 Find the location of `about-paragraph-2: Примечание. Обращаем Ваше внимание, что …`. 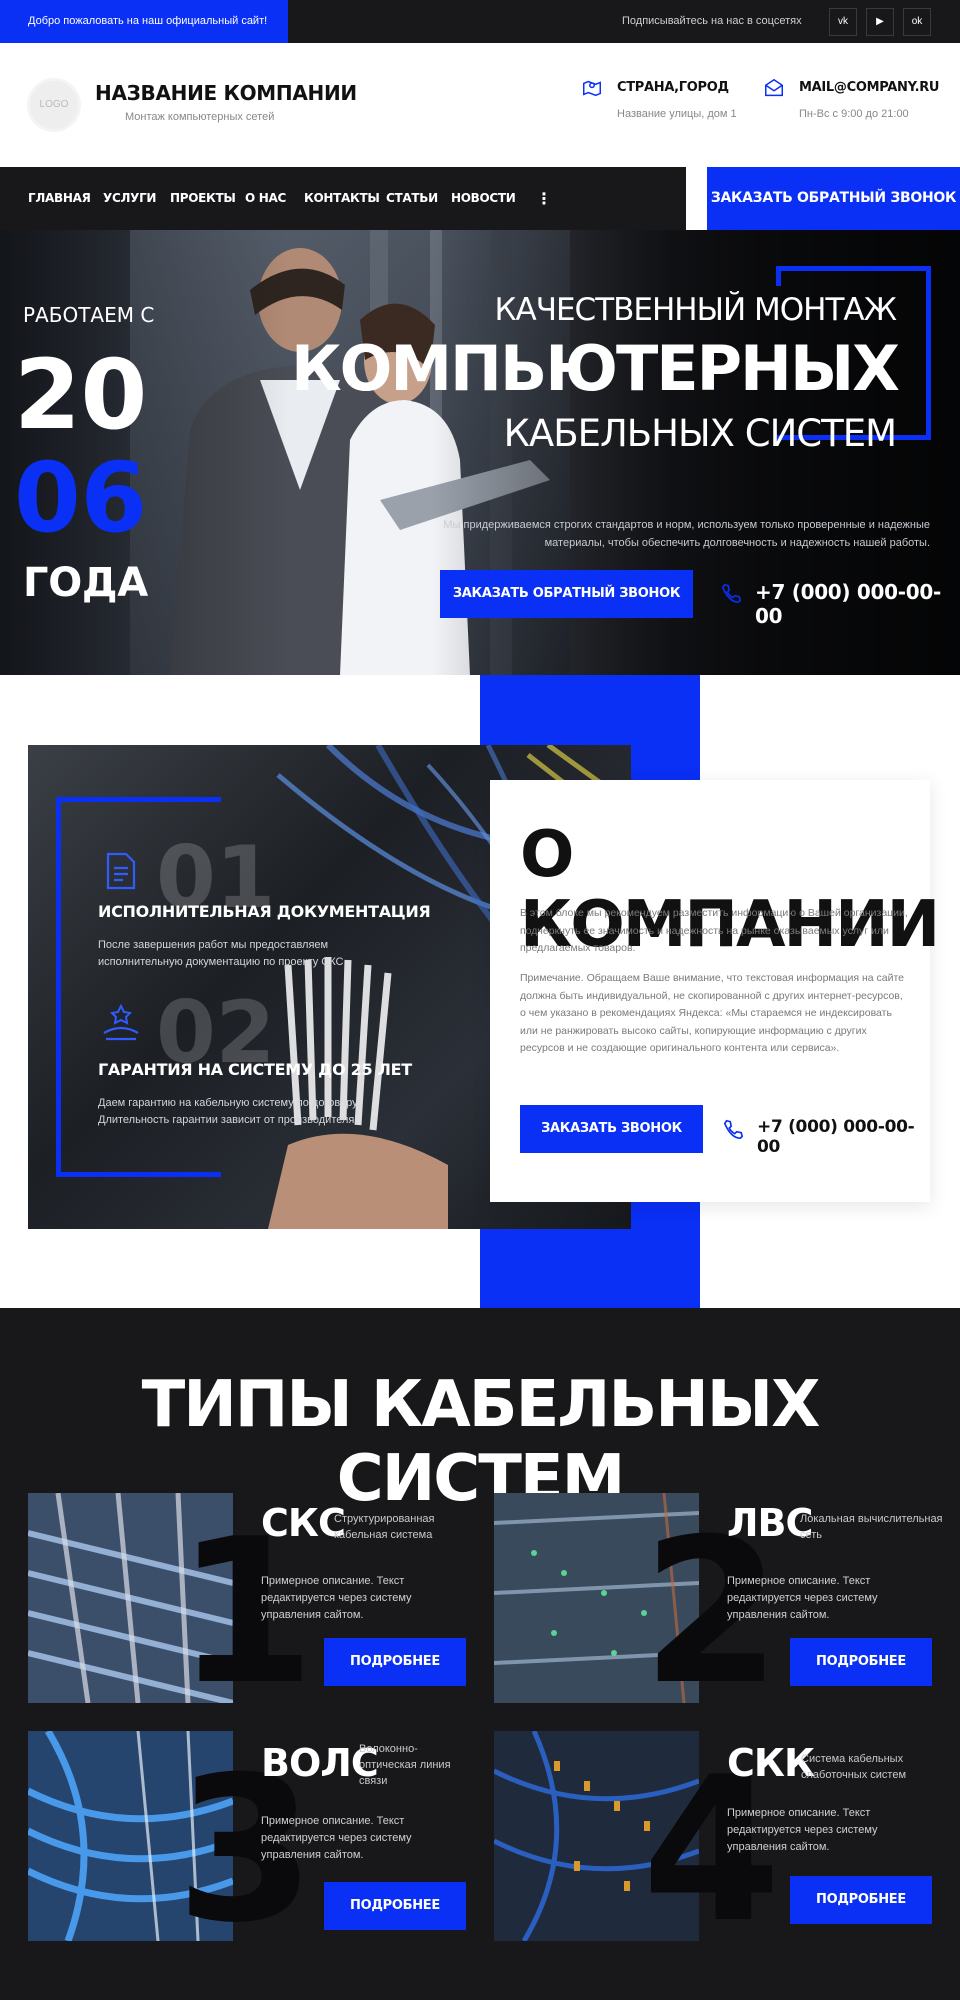

about-paragraph-2: Примечание. Обращаем Ваше внимание, что … is located at coordinates (712, 1013).